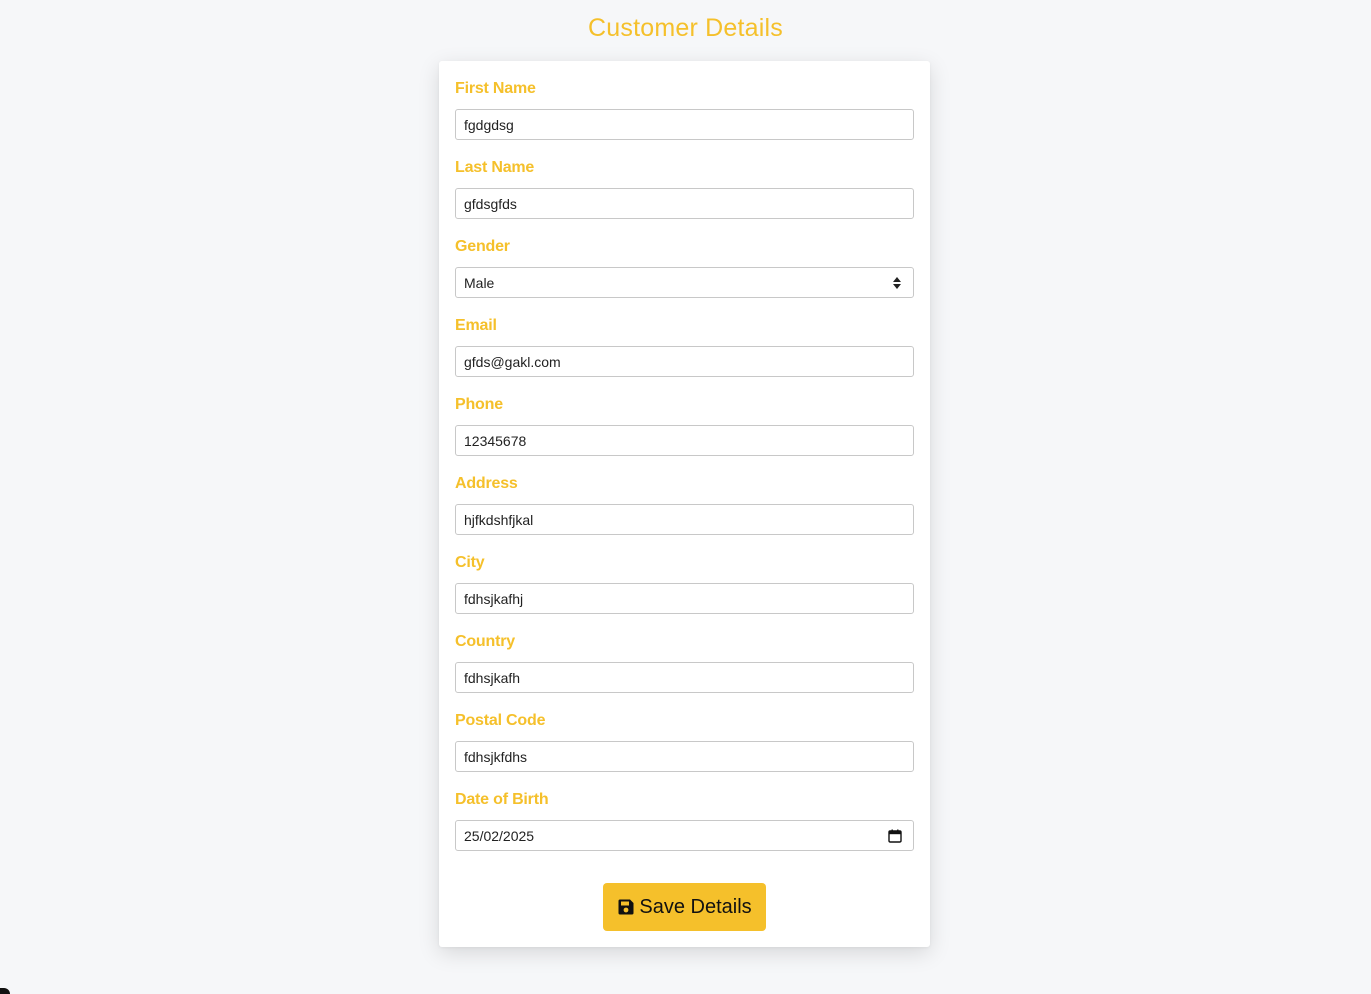  Describe the element at coordinates (499, 519) in the screenshot. I see `address-value: hjfkdshfjkal` at that location.